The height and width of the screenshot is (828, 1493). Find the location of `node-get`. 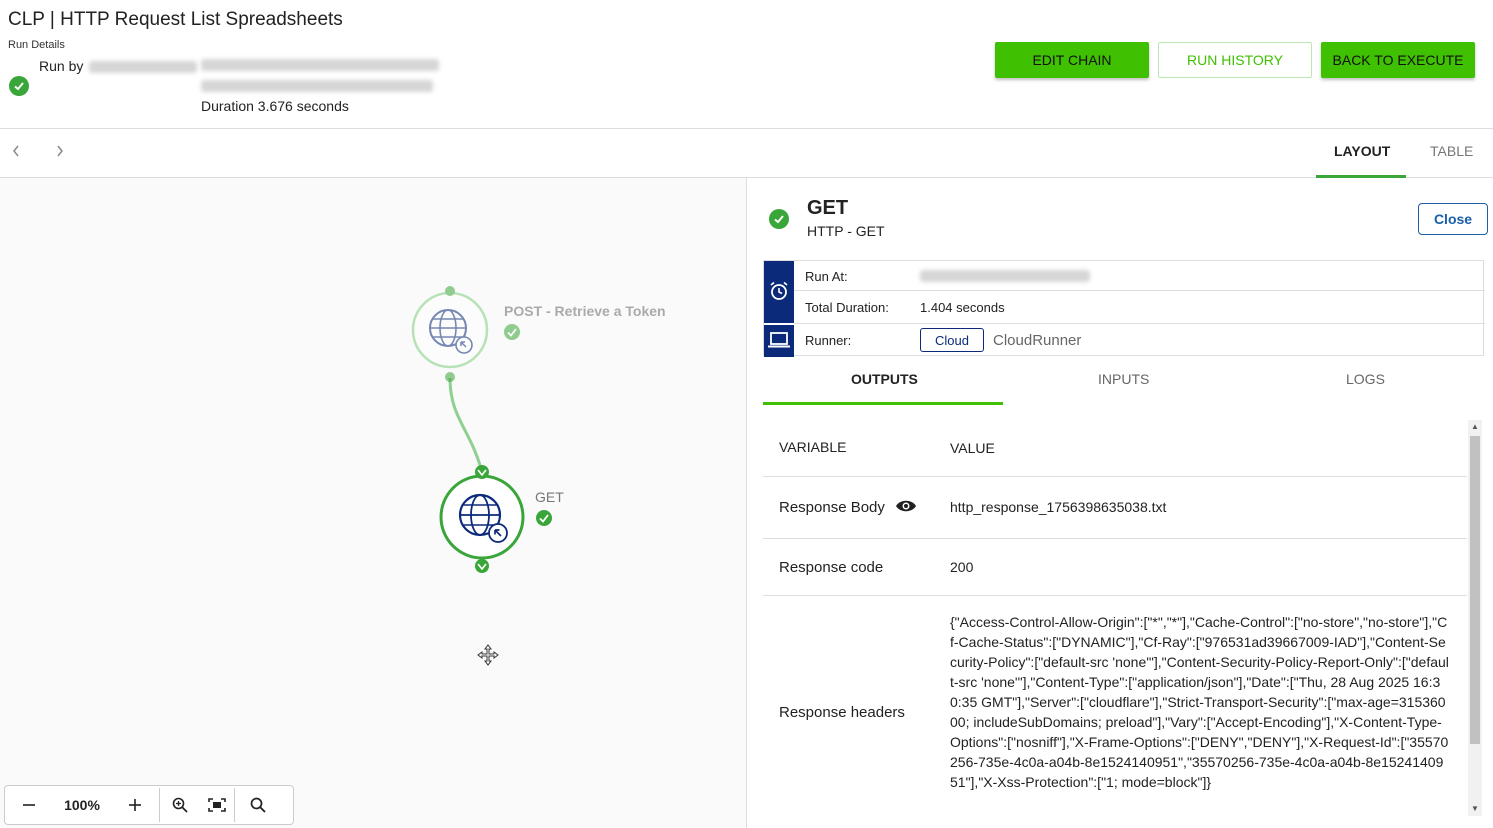

node-get is located at coordinates (482, 519).